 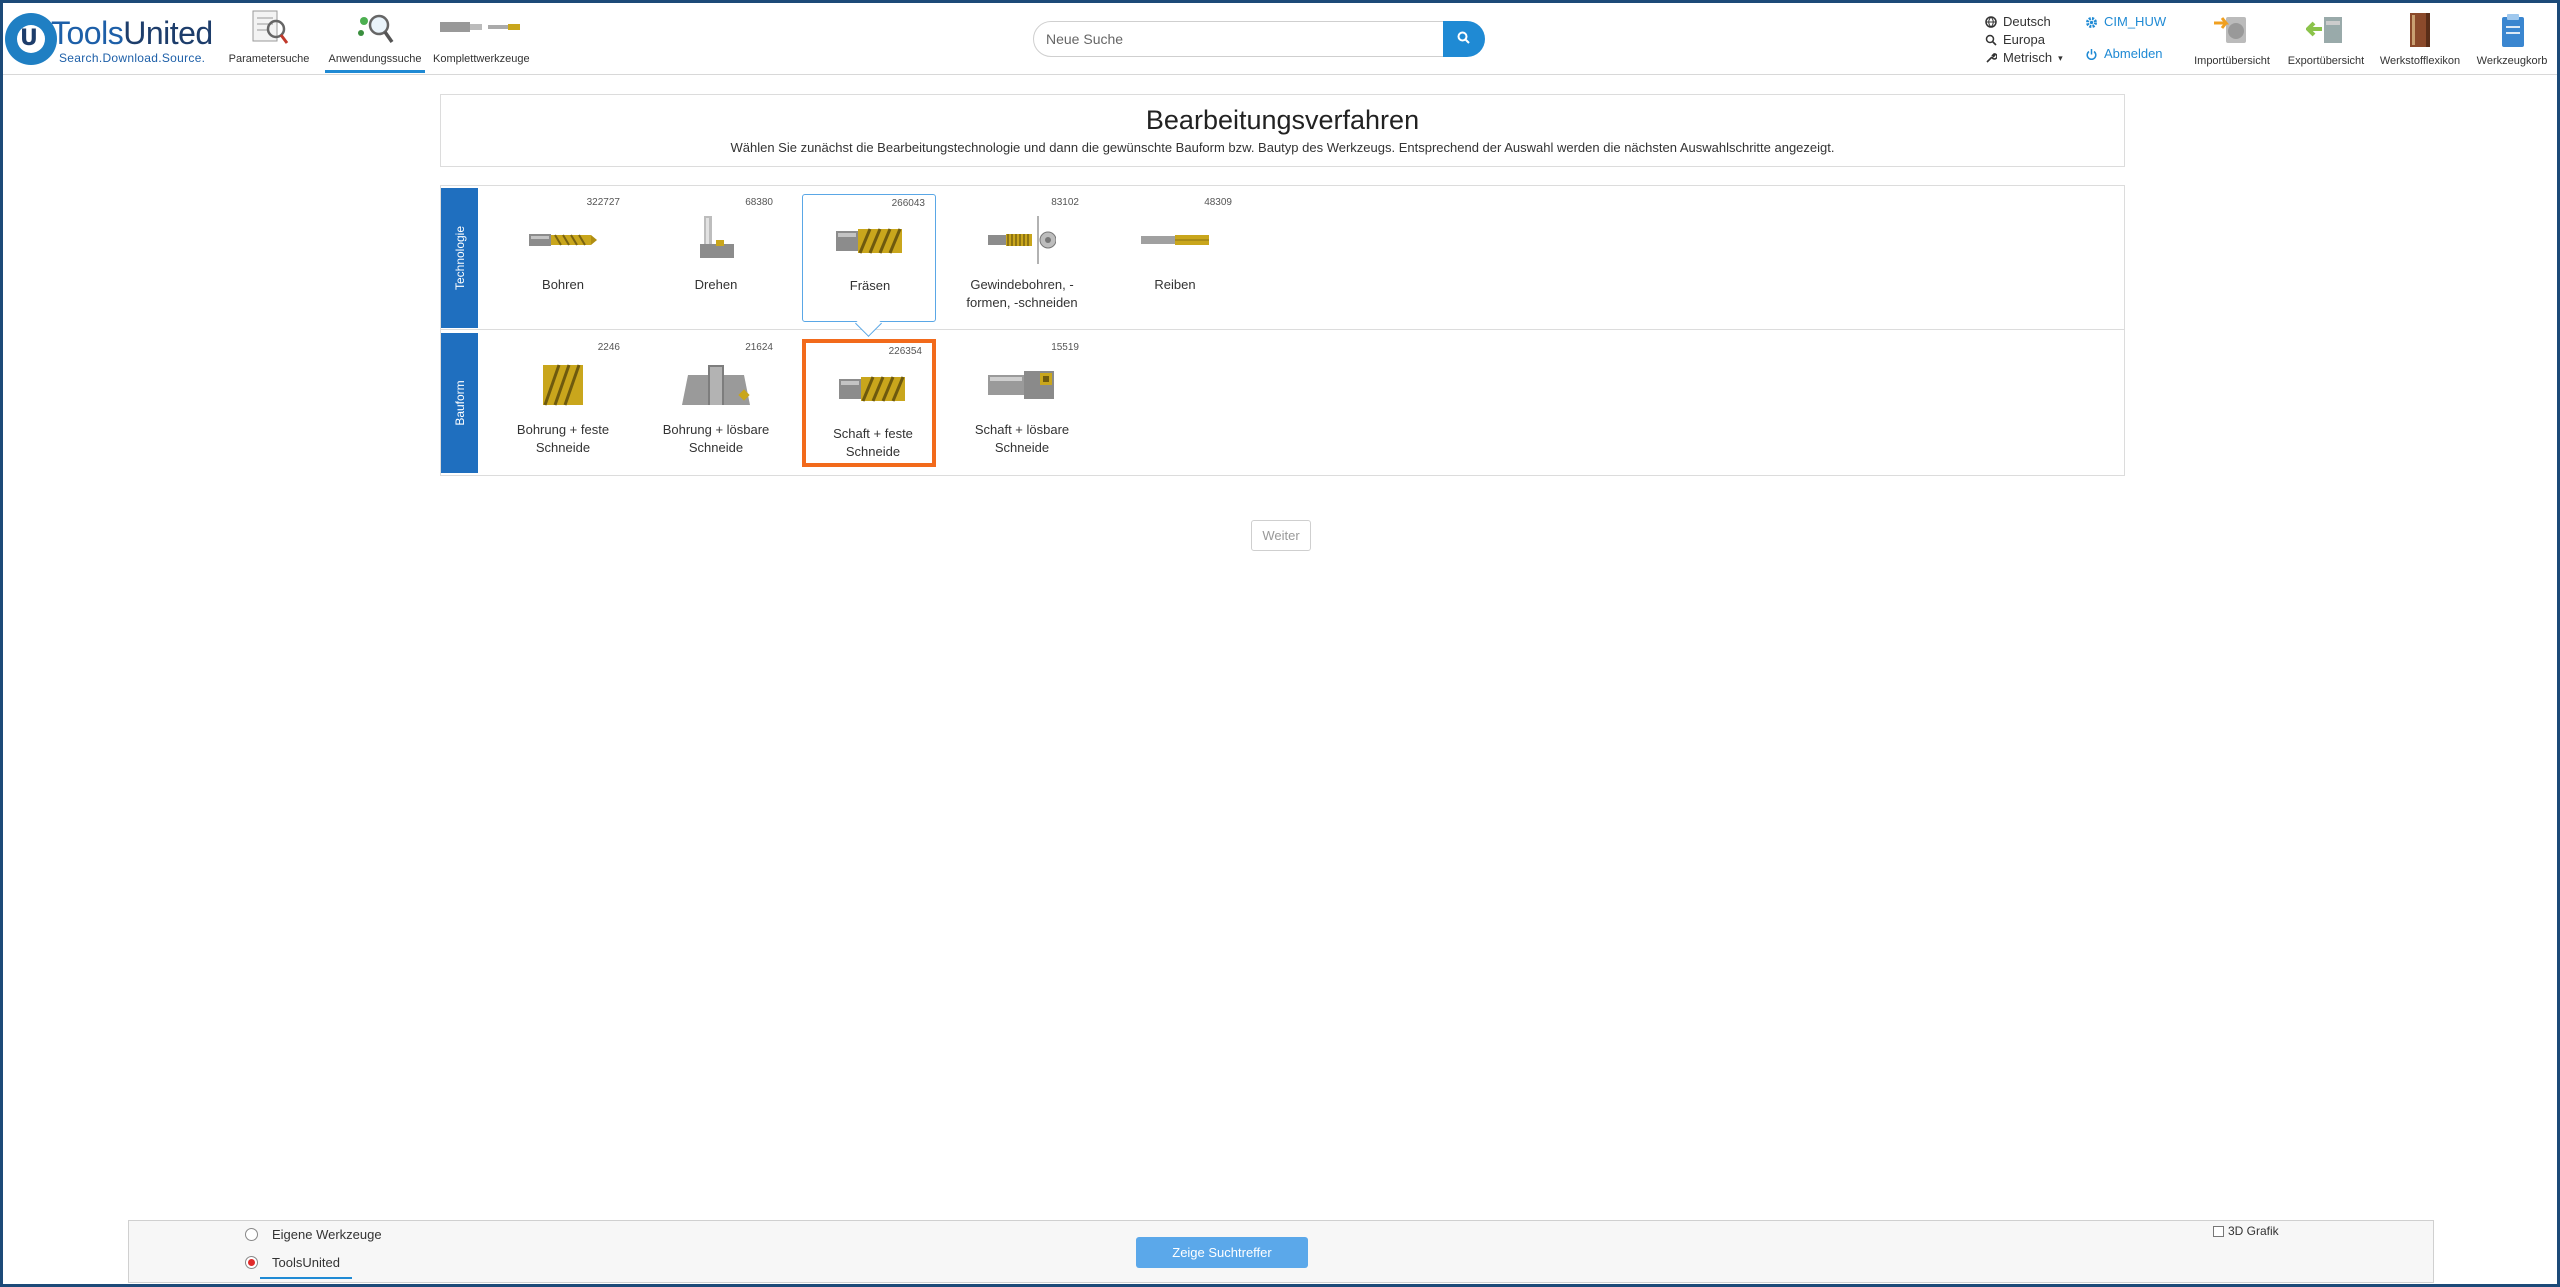 I want to click on tile-count: 48309, so click(x=1218, y=202).